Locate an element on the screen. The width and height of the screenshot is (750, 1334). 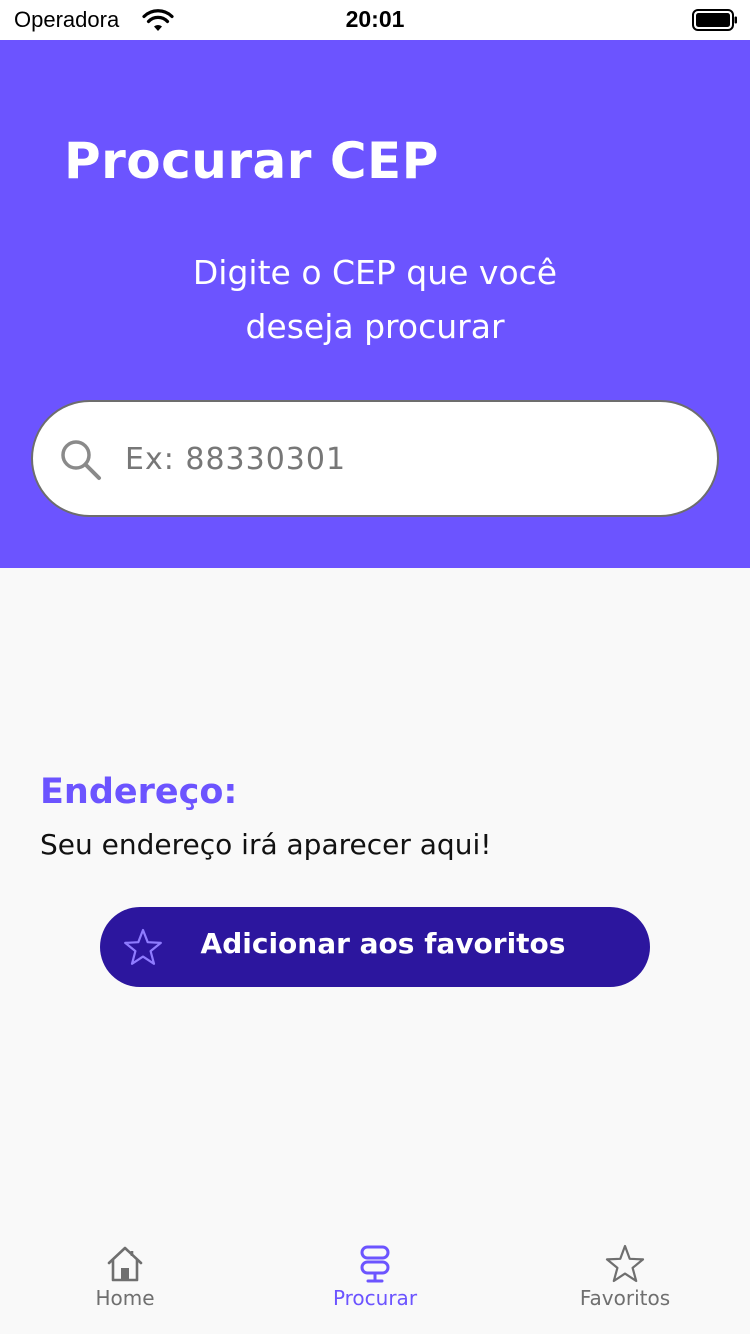
bottom-navigation: Home Procurar Favoritos is located at coordinates (375, 1282).